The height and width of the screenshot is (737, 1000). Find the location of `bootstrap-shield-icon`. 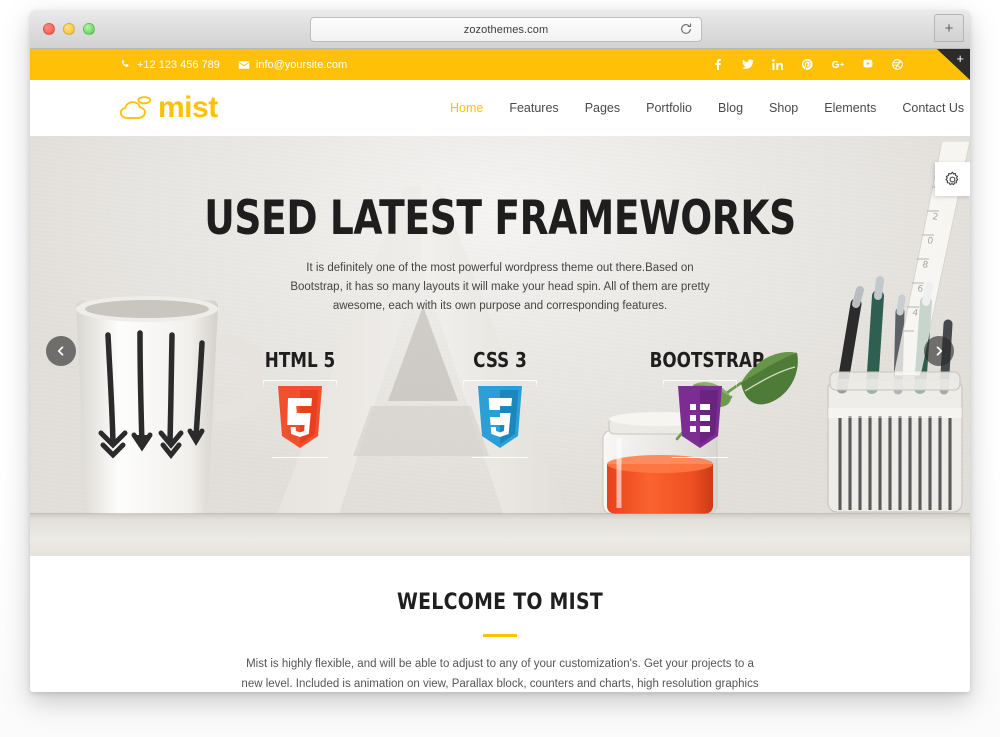

bootstrap-shield-icon is located at coordinates (700, 419).